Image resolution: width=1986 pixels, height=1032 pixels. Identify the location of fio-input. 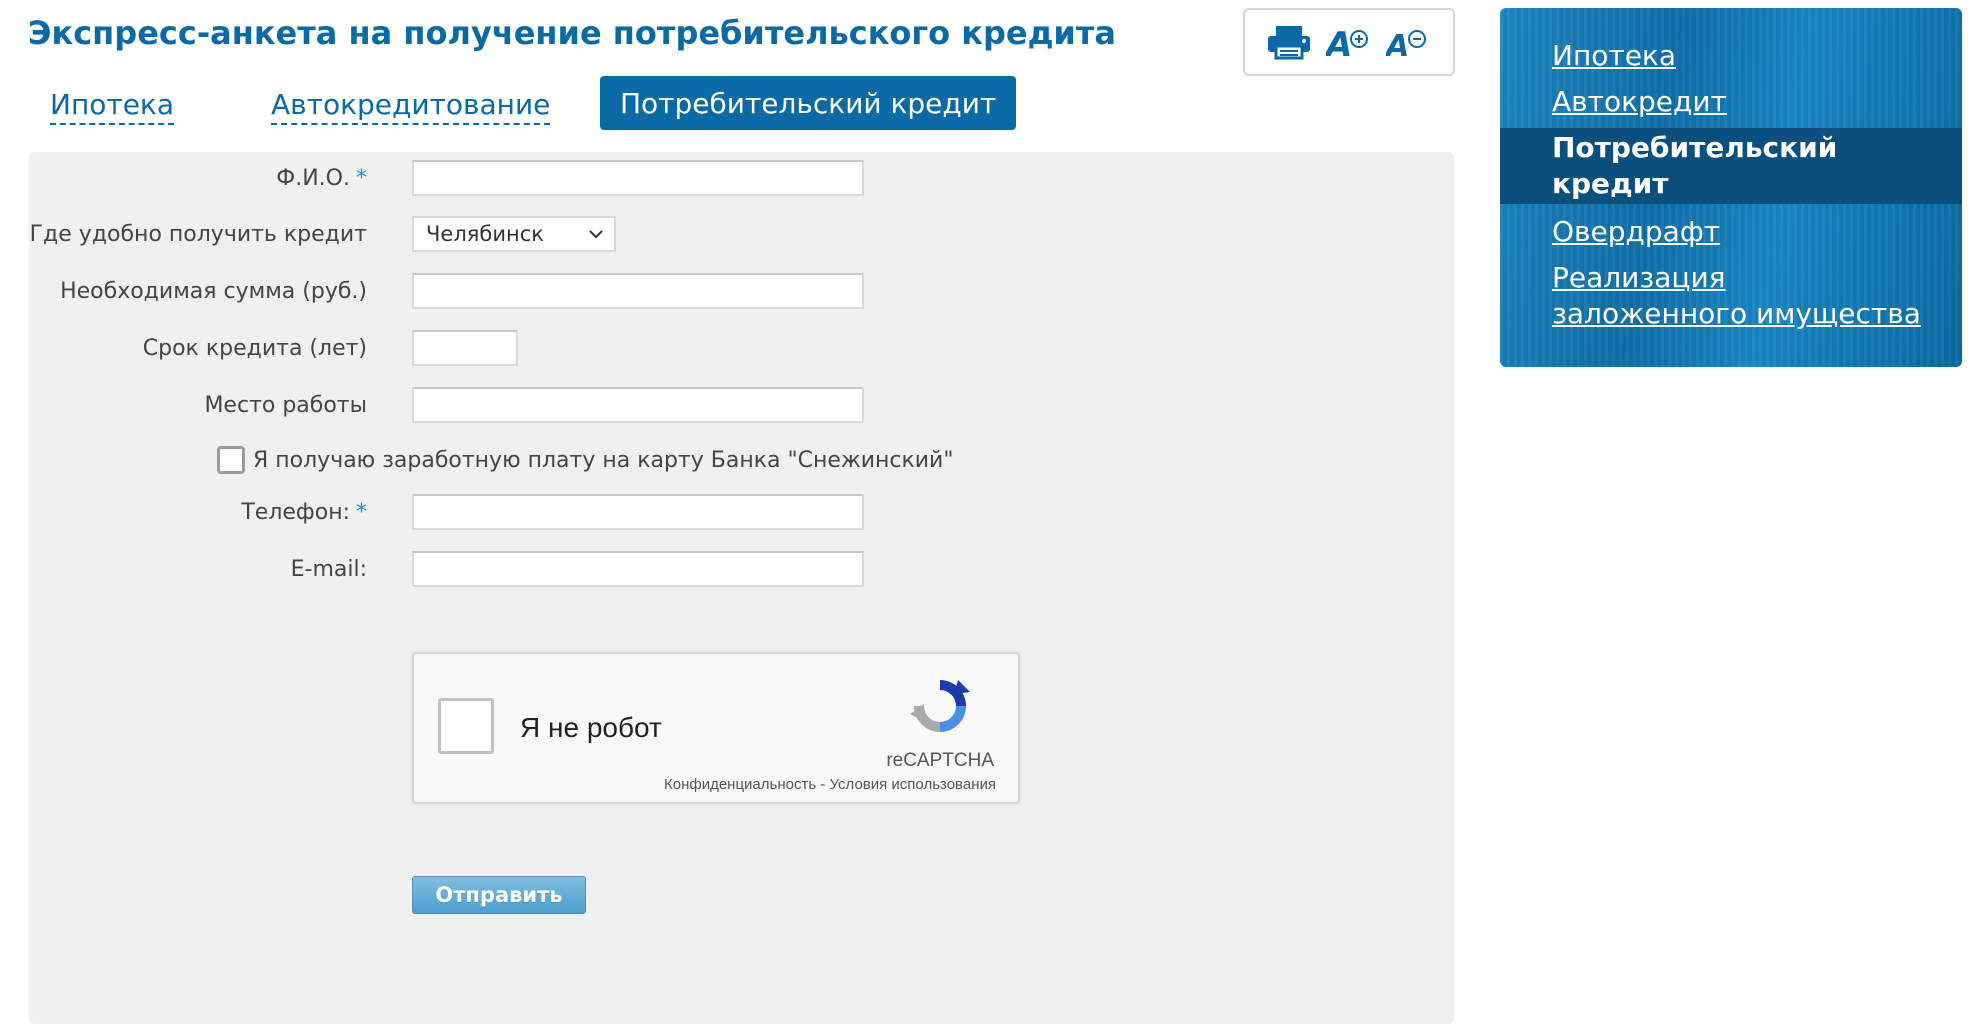
(638, 178).